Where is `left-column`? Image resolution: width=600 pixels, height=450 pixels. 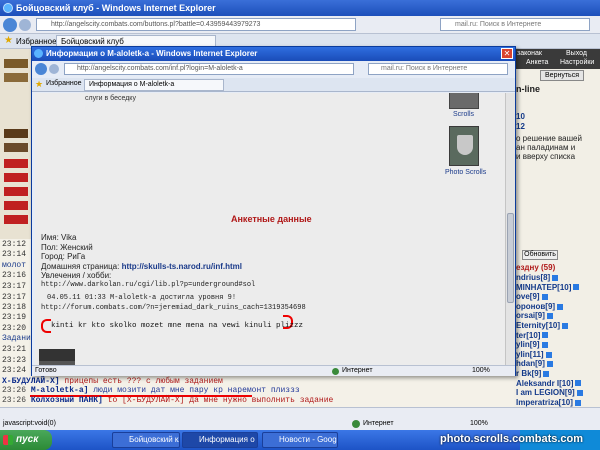 left-column is located at coordinates (16, 144).